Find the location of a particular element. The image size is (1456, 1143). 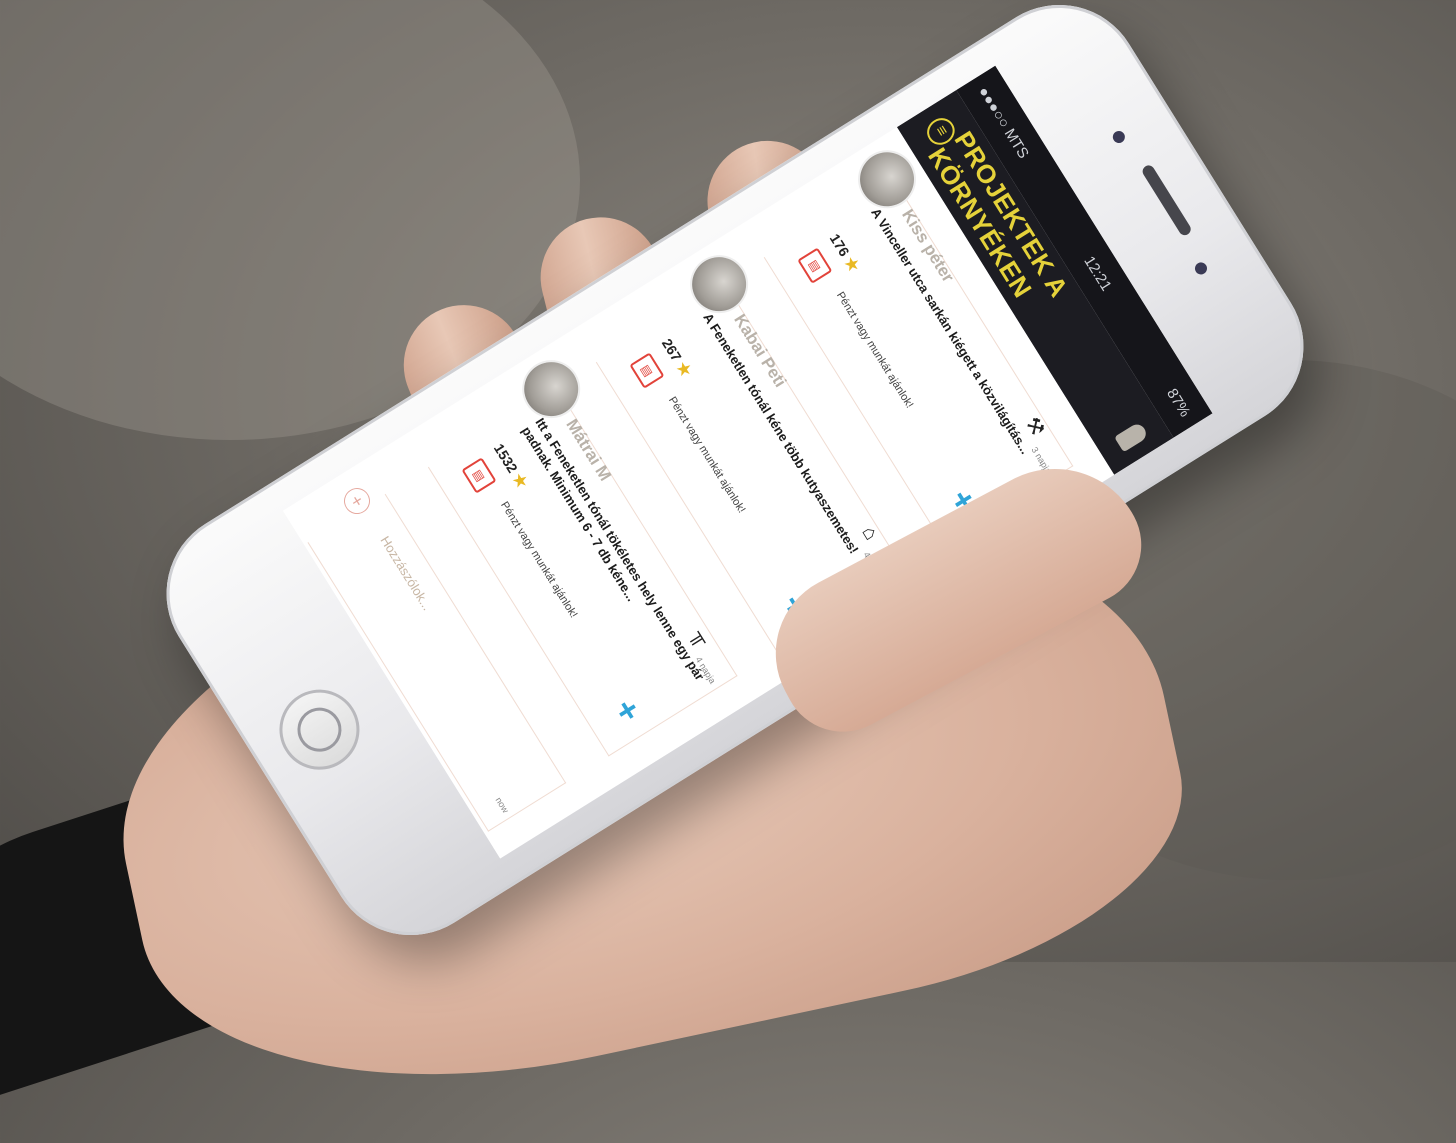

bench-icon: ╥ is located at coordinates (701, 637).